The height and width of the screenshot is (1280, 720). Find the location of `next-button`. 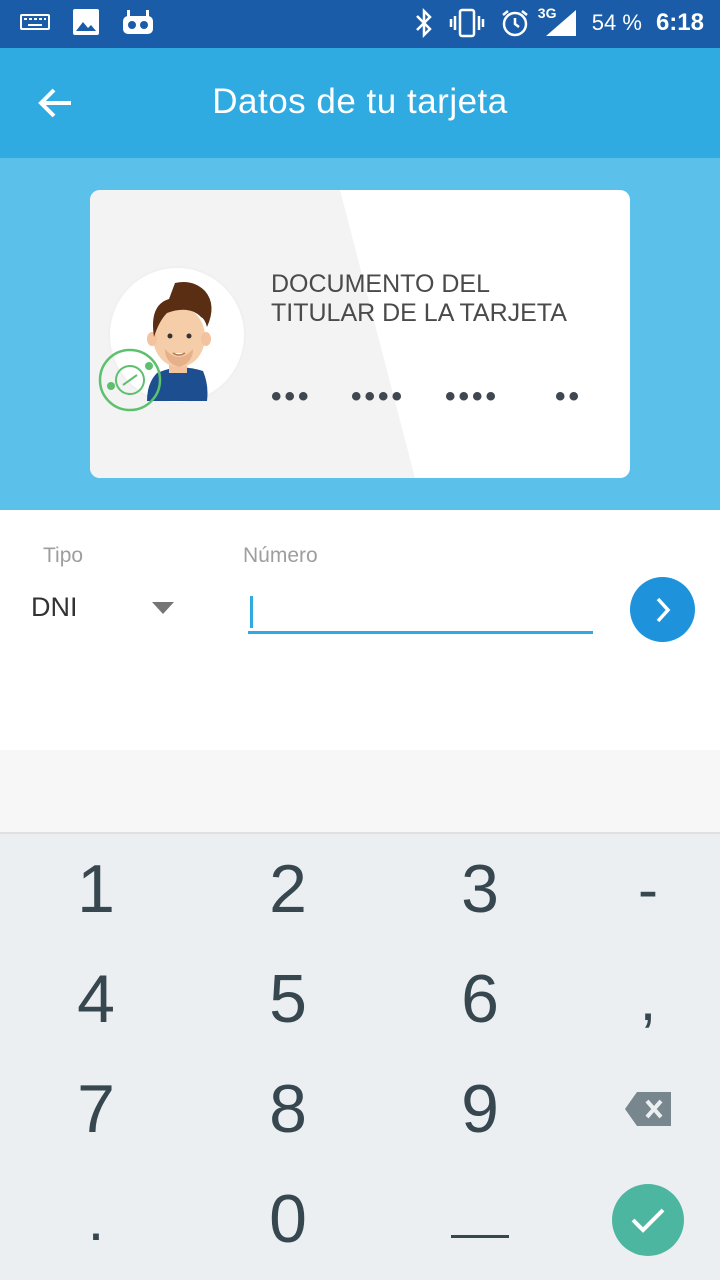

next-button is located at coordinates (662, 609).